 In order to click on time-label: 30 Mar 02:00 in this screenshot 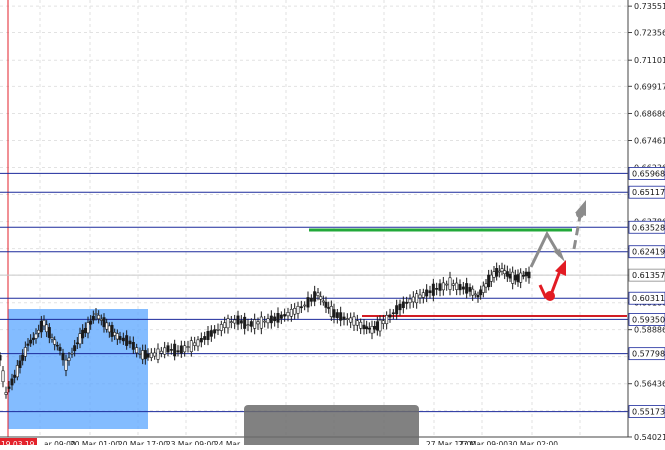, I will do `click(533, 442)`.